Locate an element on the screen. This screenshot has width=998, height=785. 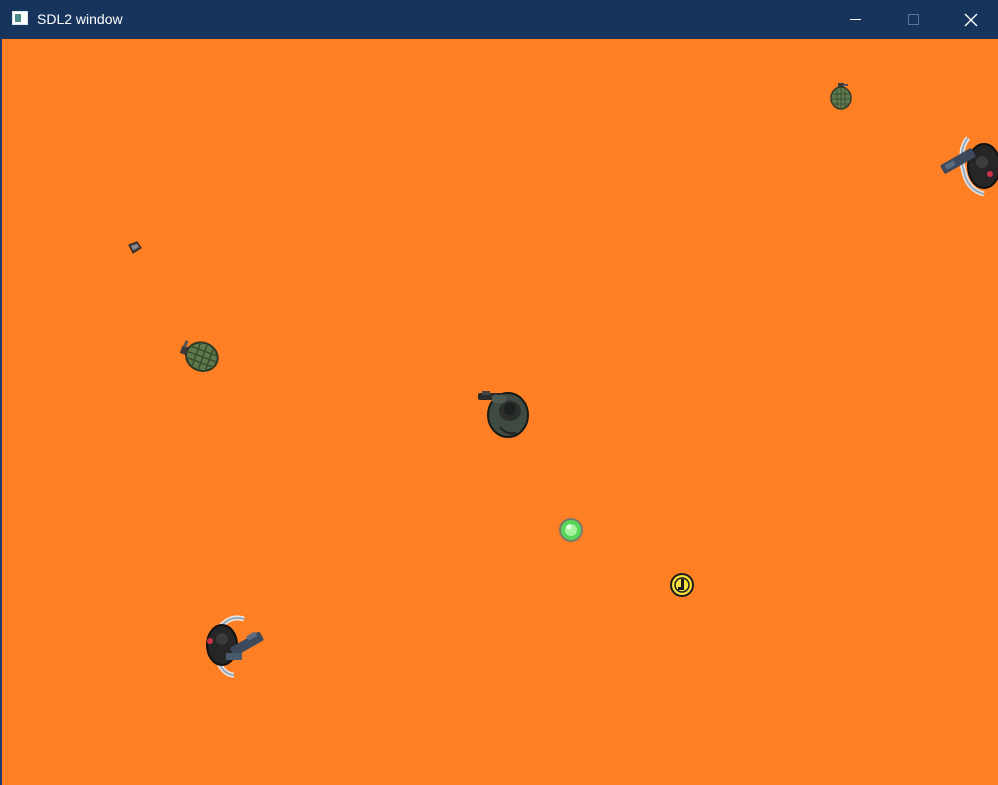
grenade-large is located at coordinates (199, 356).